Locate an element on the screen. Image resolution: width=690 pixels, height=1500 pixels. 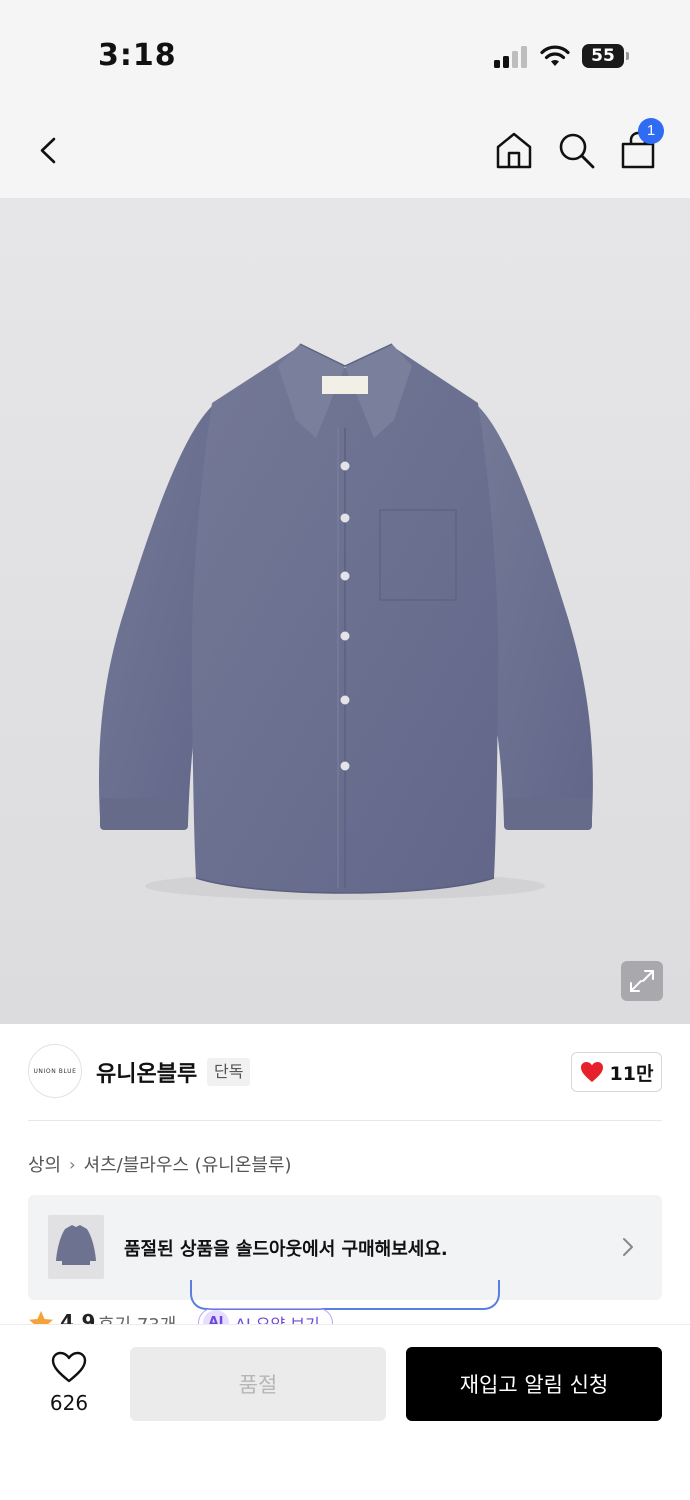
back-button is located at coordinates (50, 150).